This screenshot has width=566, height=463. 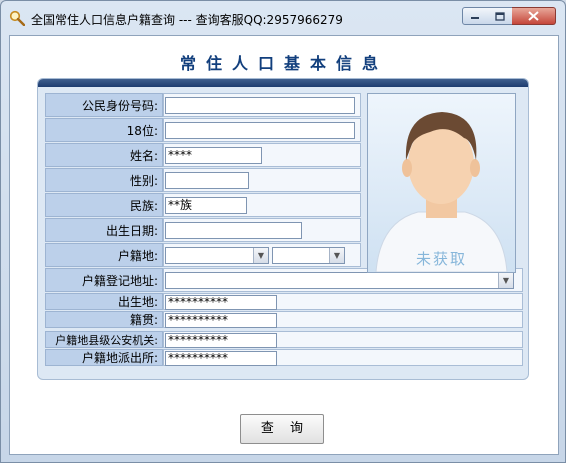 I want to click on id18-label: 18位:, so click(x=104, y=130).